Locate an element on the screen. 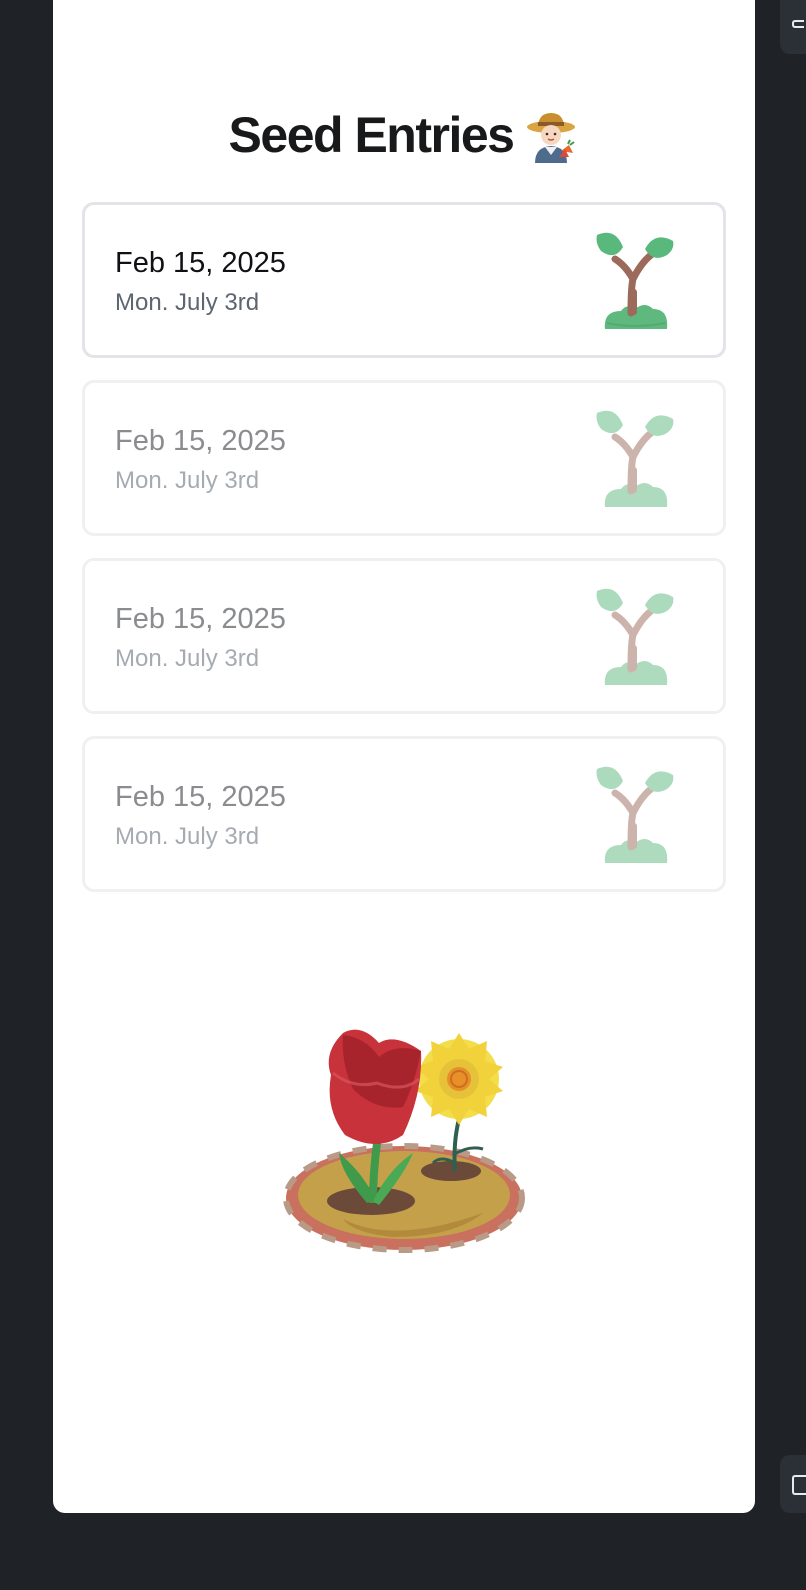 The height and width of the screenshot is (1590, 806). flower-garden-illustration is located at coordinates (404, 1141).